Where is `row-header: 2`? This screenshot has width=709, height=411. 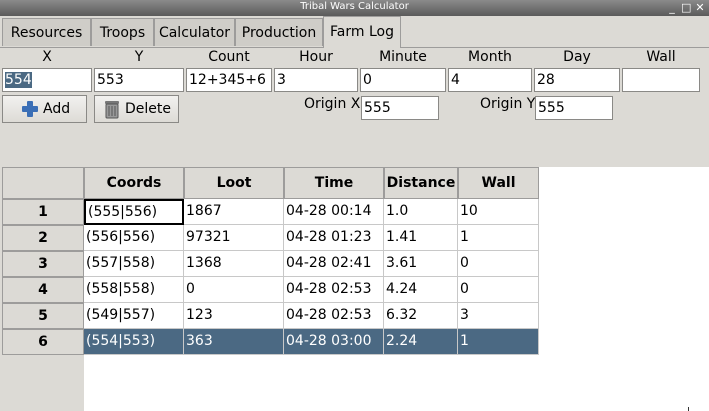 row-header: 2 is located at coordinates (43, 238).